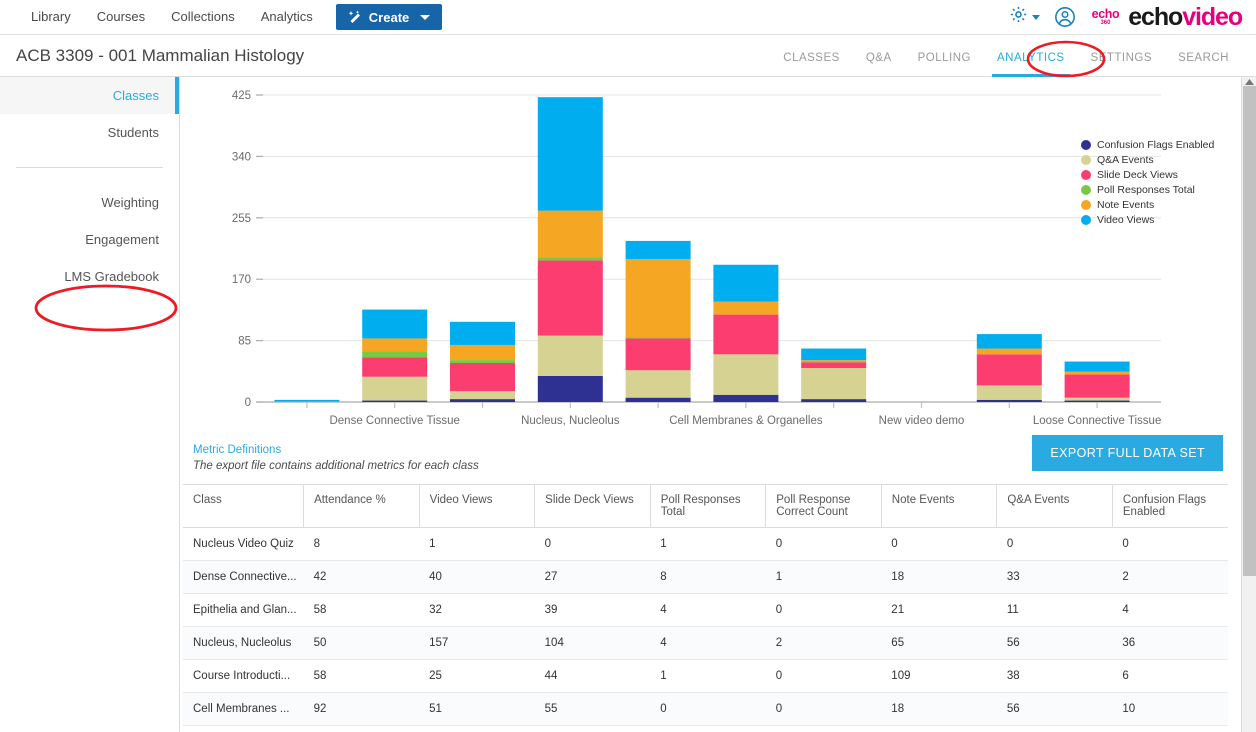  I want to click on cell-poll_responses_total: 4, so click(708, 610).